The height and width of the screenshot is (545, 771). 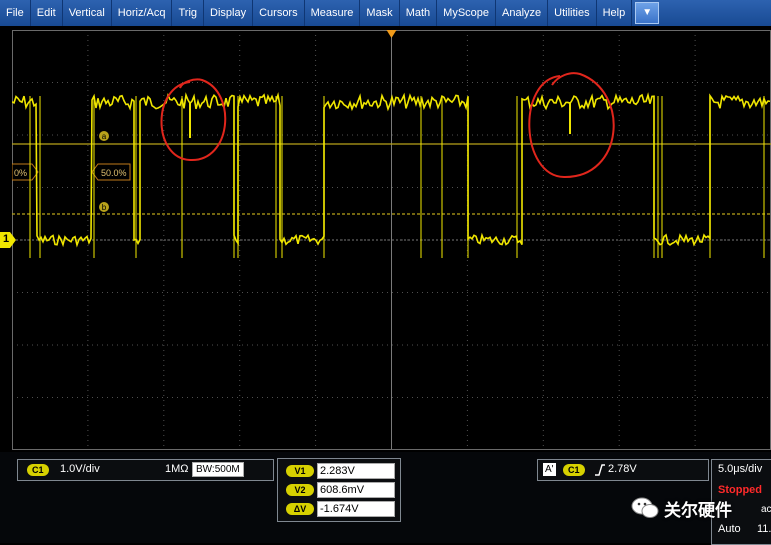 I want to click on measurement-row: V2 608.6mV, so click(x=339, y=490).